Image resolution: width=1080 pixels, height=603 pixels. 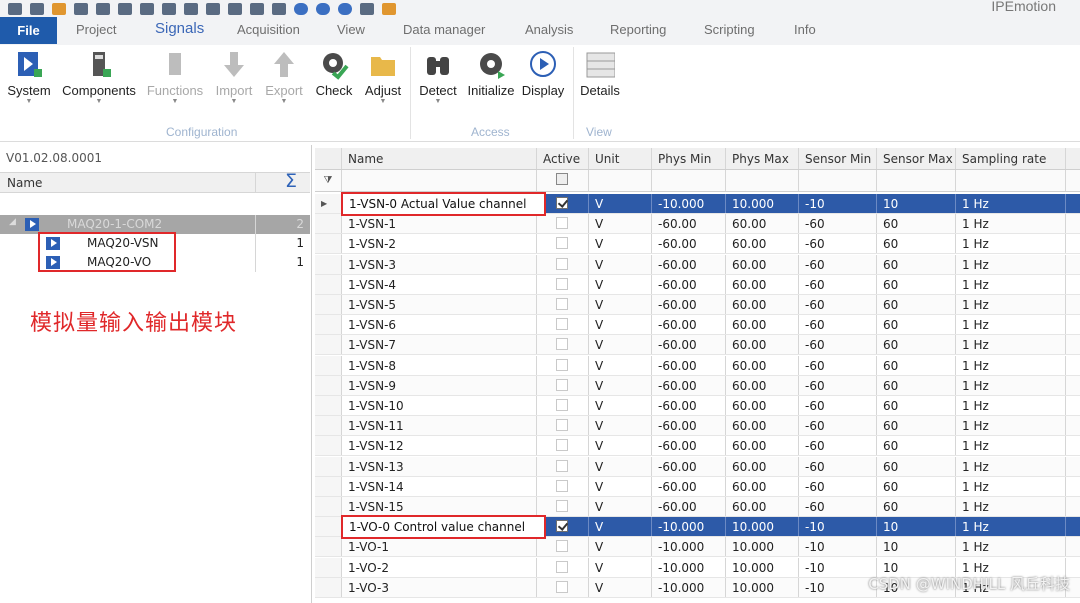 I want to click on filter-active, so click(x=563, y=180).